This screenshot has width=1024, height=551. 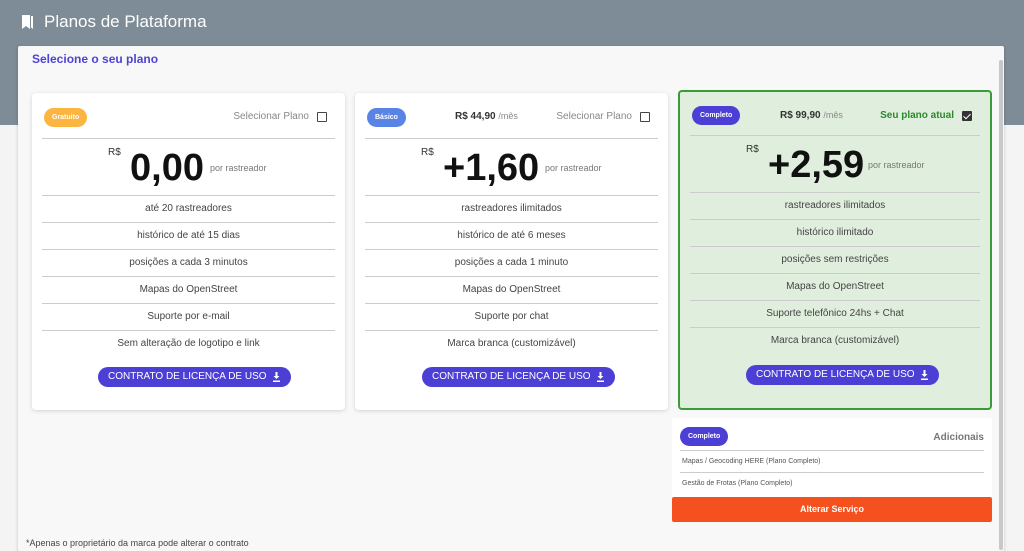 I want to click on alter-service-button: Alterar Serviço, so click(x=832, y=509).